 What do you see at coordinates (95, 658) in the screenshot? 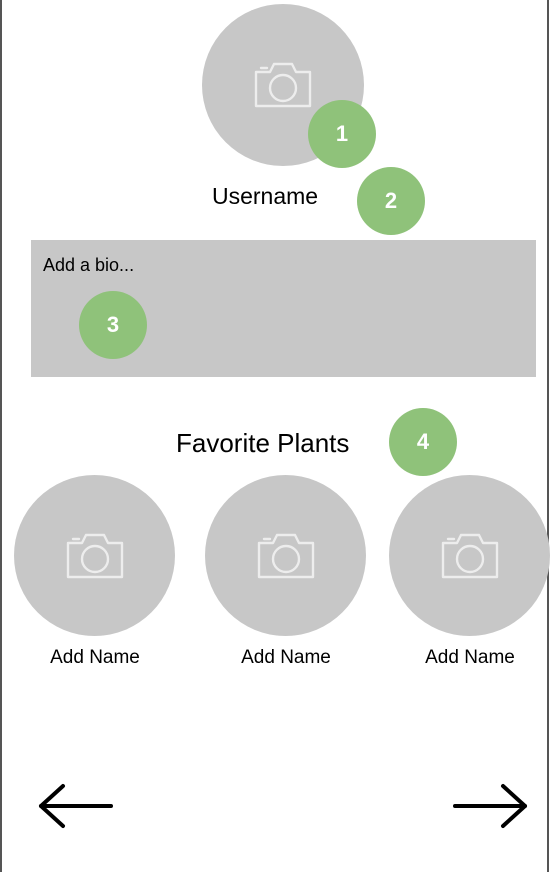
I see `plant-name-1: Add Name` at bounding box center [95, 658].